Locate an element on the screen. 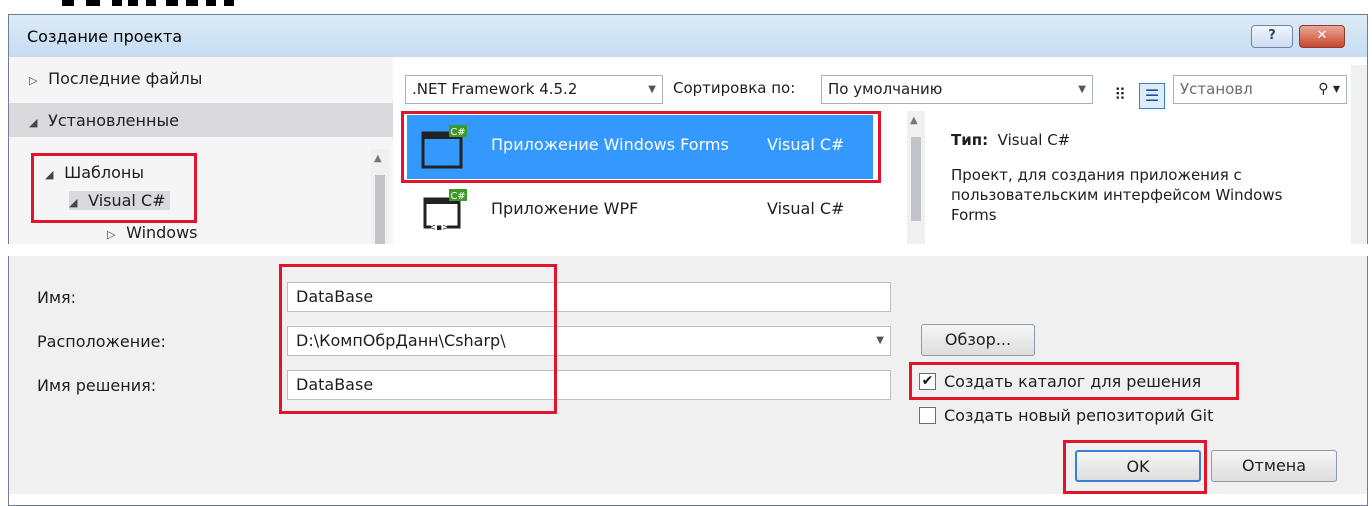  checkbox-unchecked-icon is located at coordinates (927, 415).